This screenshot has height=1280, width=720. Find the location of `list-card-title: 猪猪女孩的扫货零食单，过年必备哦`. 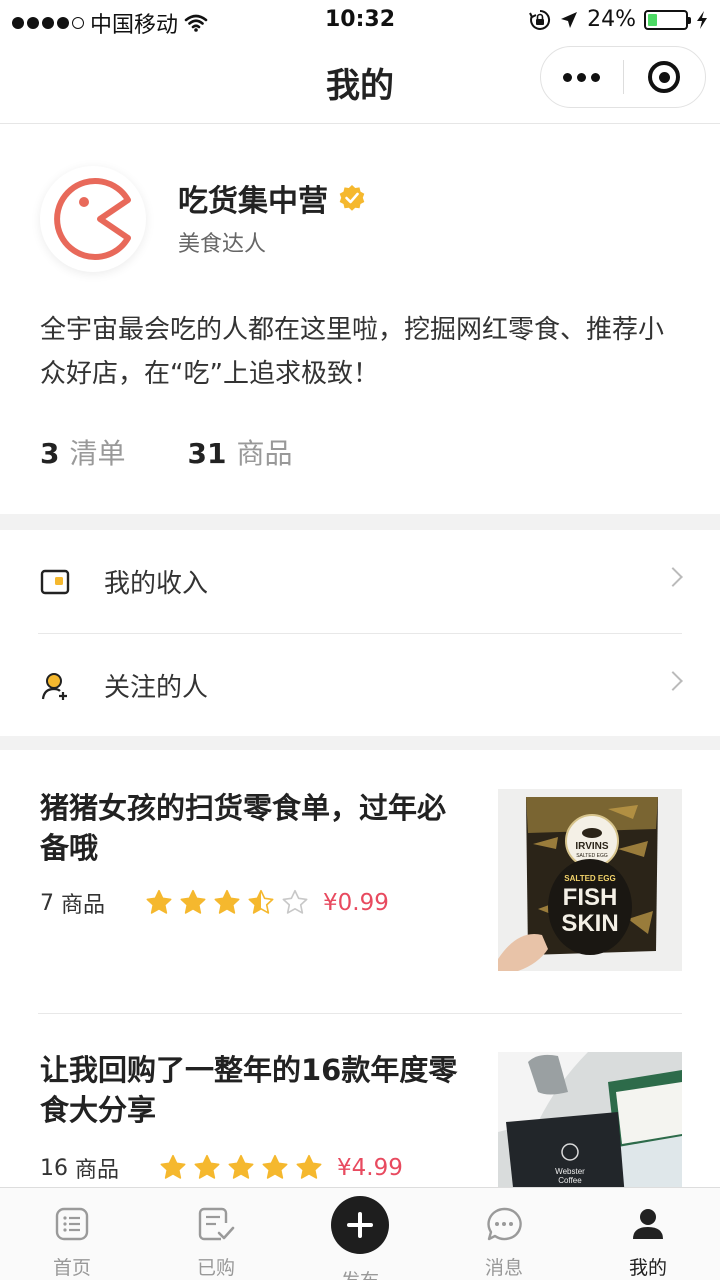

list-card-title: 猪猪女孩的扫货零食单，过年必备哦 is located at coordinates (243, 828).